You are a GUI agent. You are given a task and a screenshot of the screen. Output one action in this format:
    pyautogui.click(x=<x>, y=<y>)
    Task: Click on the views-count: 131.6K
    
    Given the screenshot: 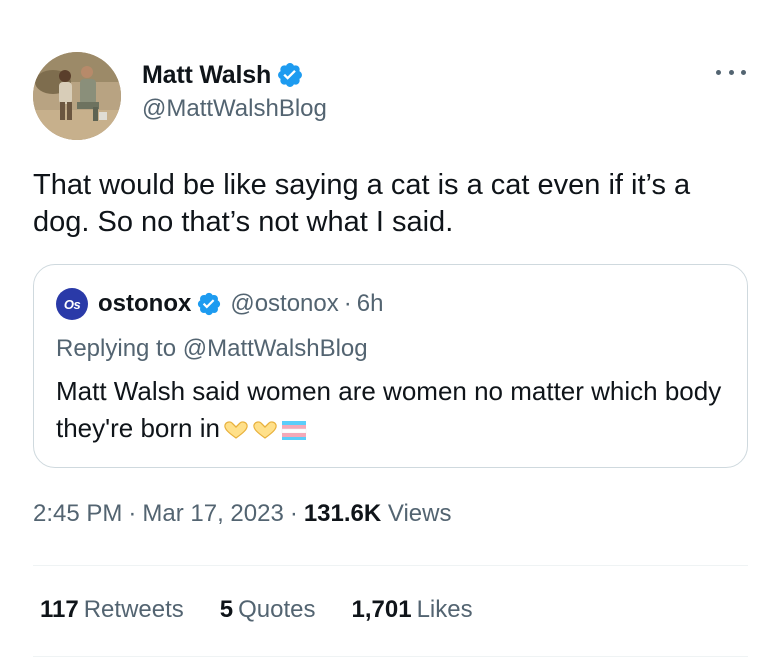 What is the action you would take?
    pyautogui.click(x=342, y=513)
    